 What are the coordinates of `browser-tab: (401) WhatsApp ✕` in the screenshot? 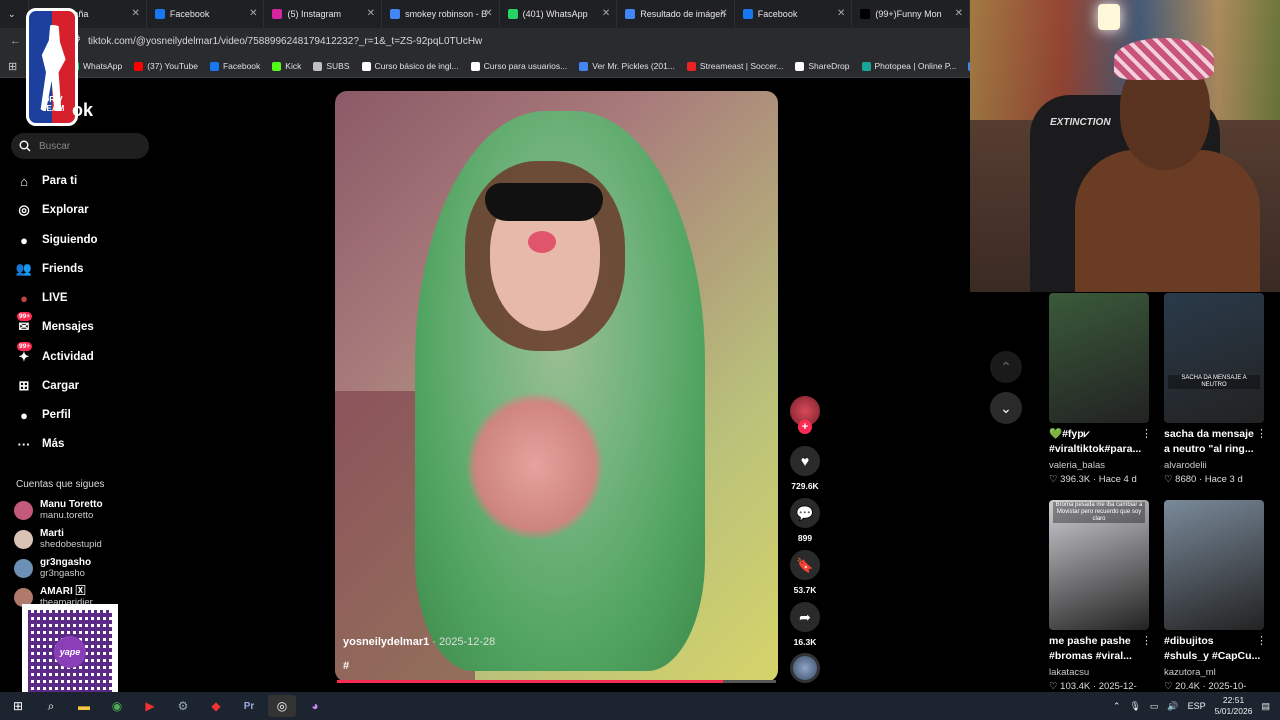 It's located at (559, 14).